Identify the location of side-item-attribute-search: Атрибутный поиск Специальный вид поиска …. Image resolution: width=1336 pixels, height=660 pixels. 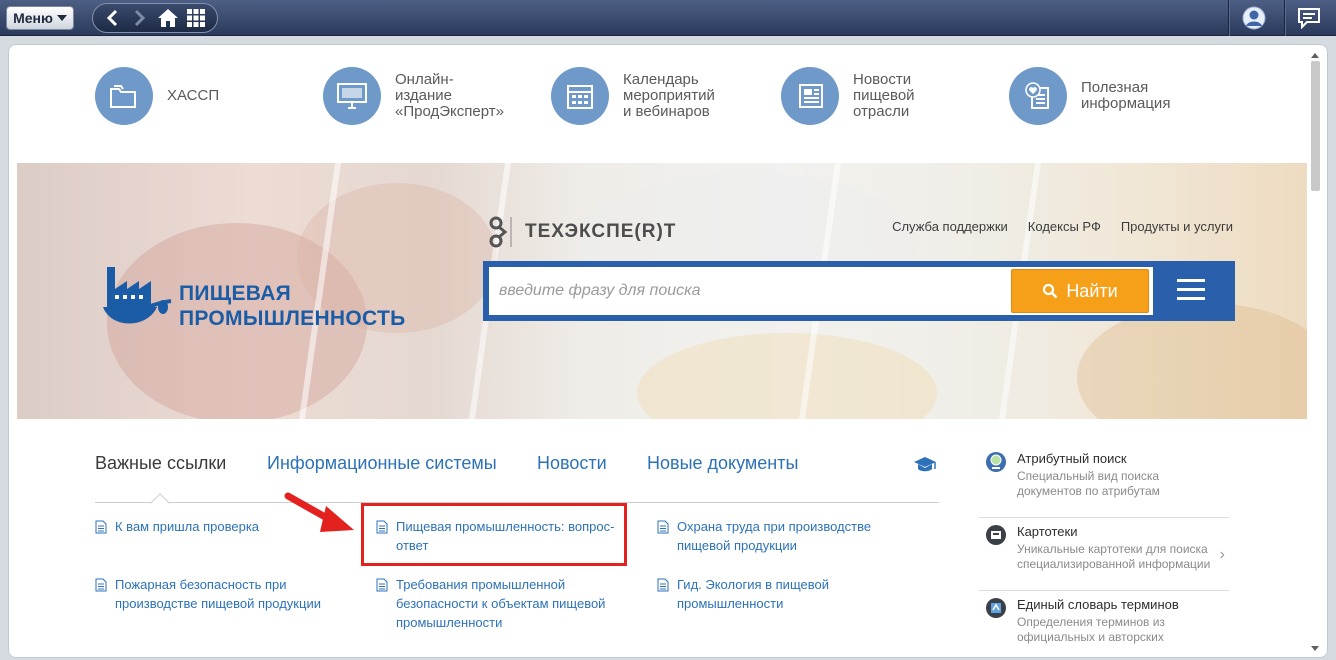
(1104, 481).